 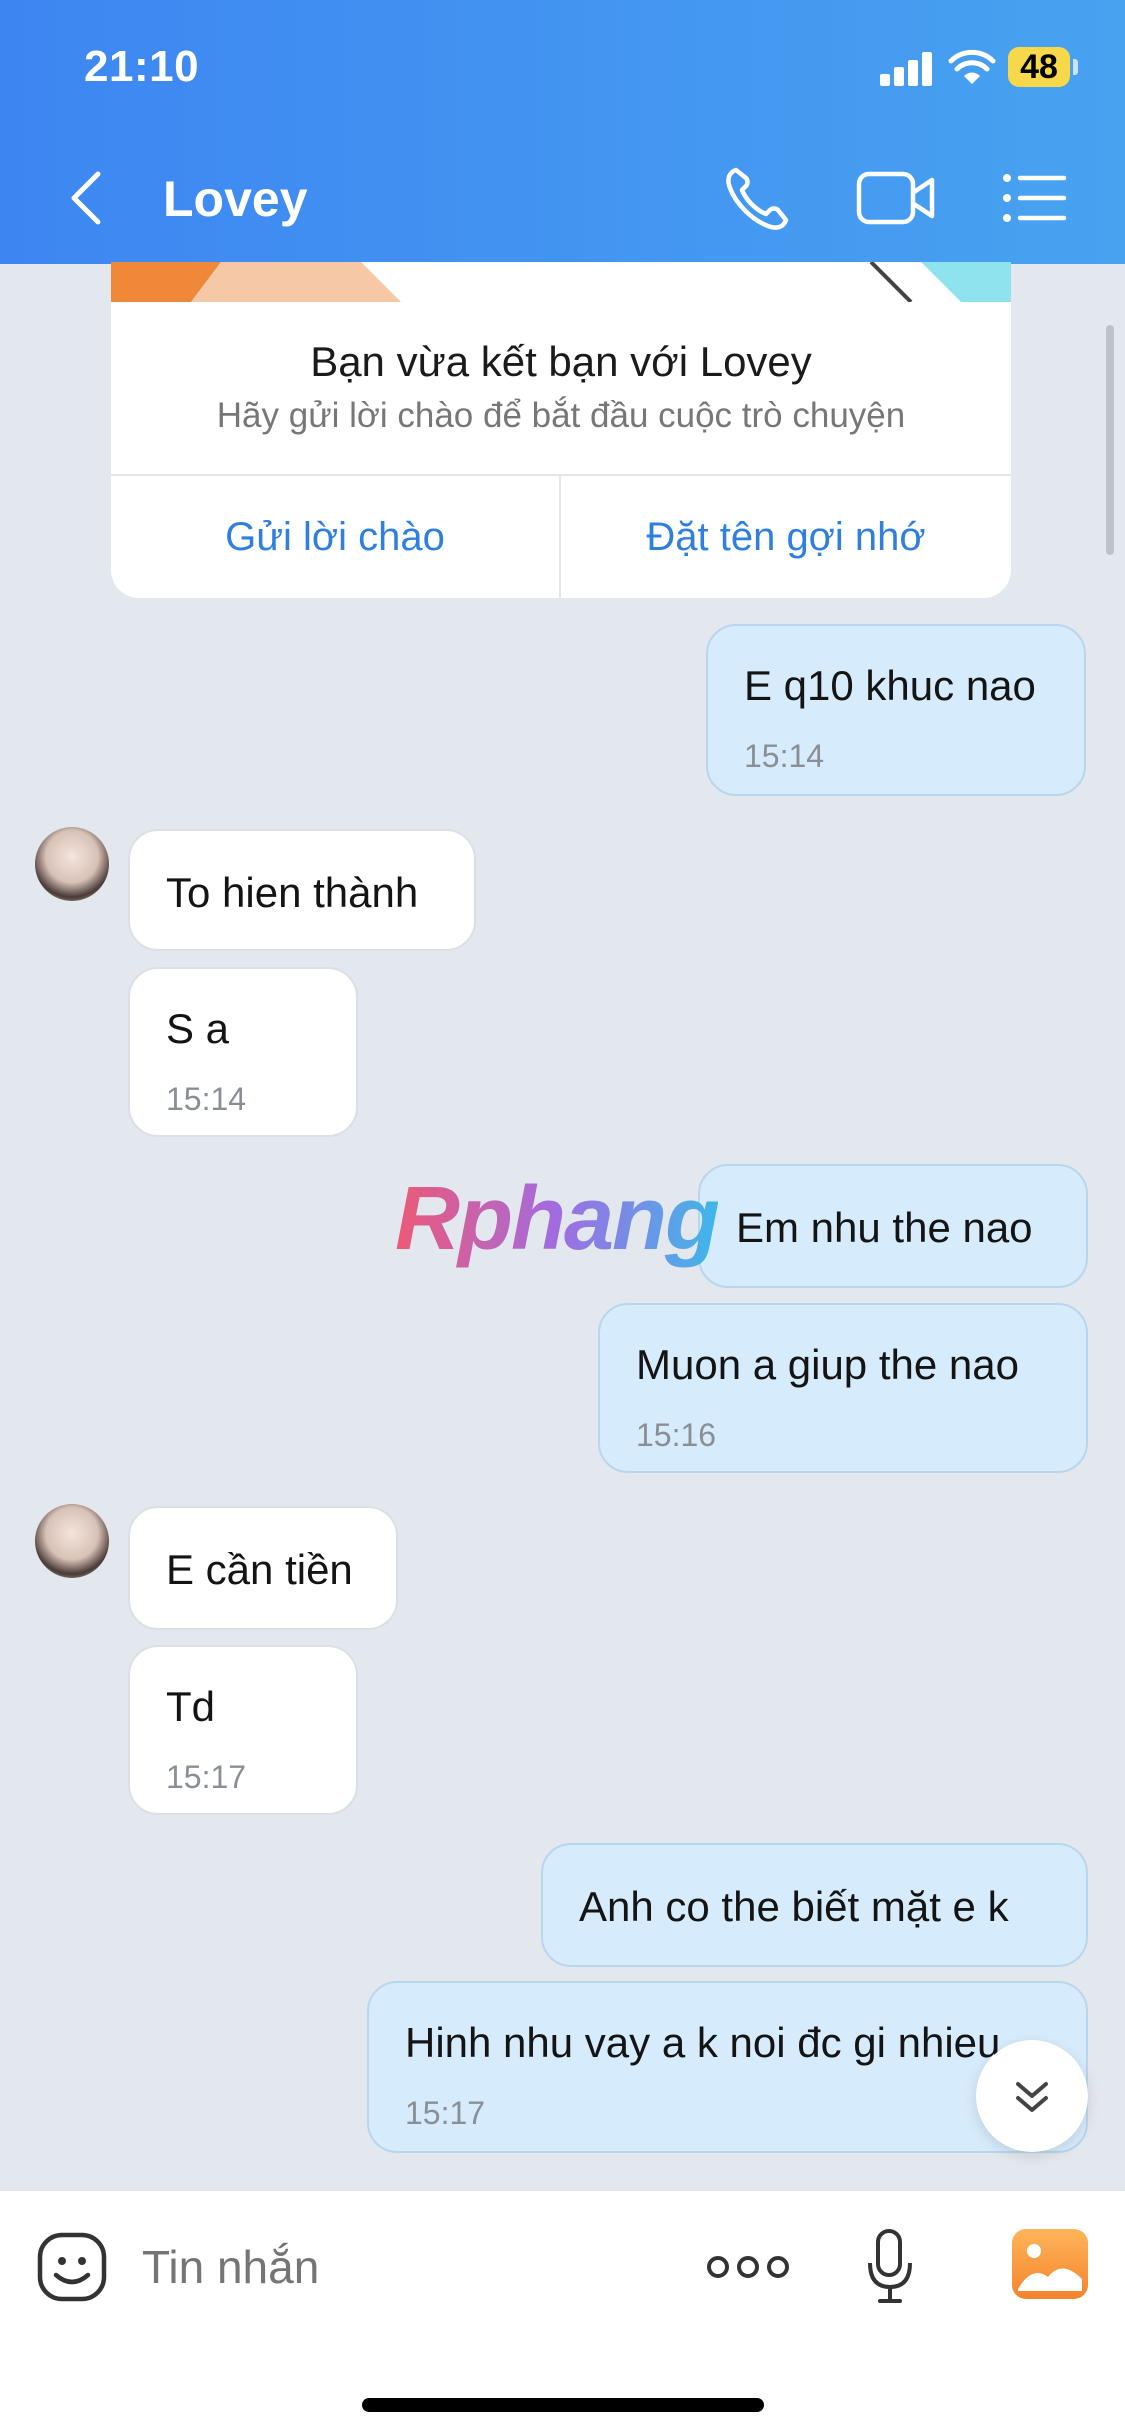 I want to click on photo-gallery-icon, so click(x=1050, y=2264).